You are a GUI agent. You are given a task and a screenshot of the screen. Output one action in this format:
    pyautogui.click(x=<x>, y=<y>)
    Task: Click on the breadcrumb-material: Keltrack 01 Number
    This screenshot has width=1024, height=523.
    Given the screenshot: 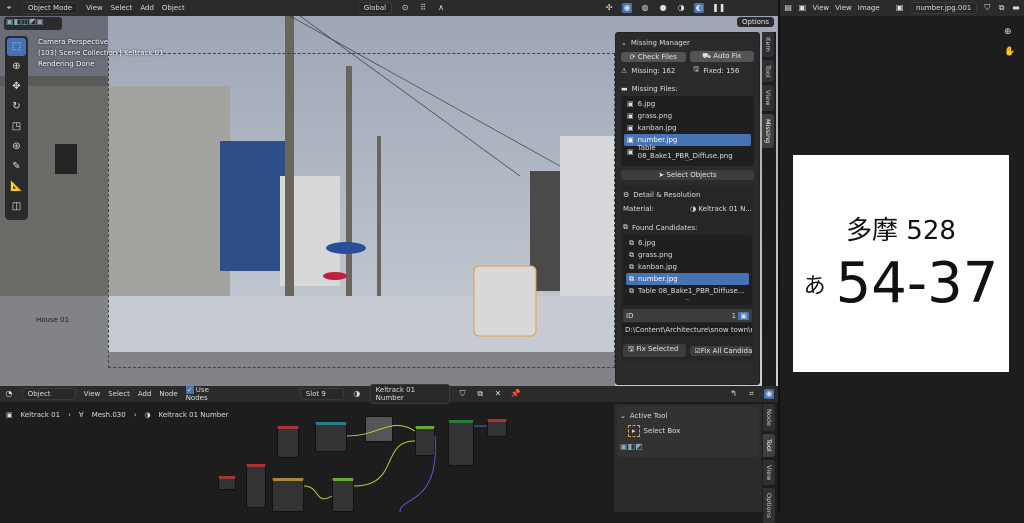 What is the action you would take?
    pyautogui.click(x=193, y=415)
    